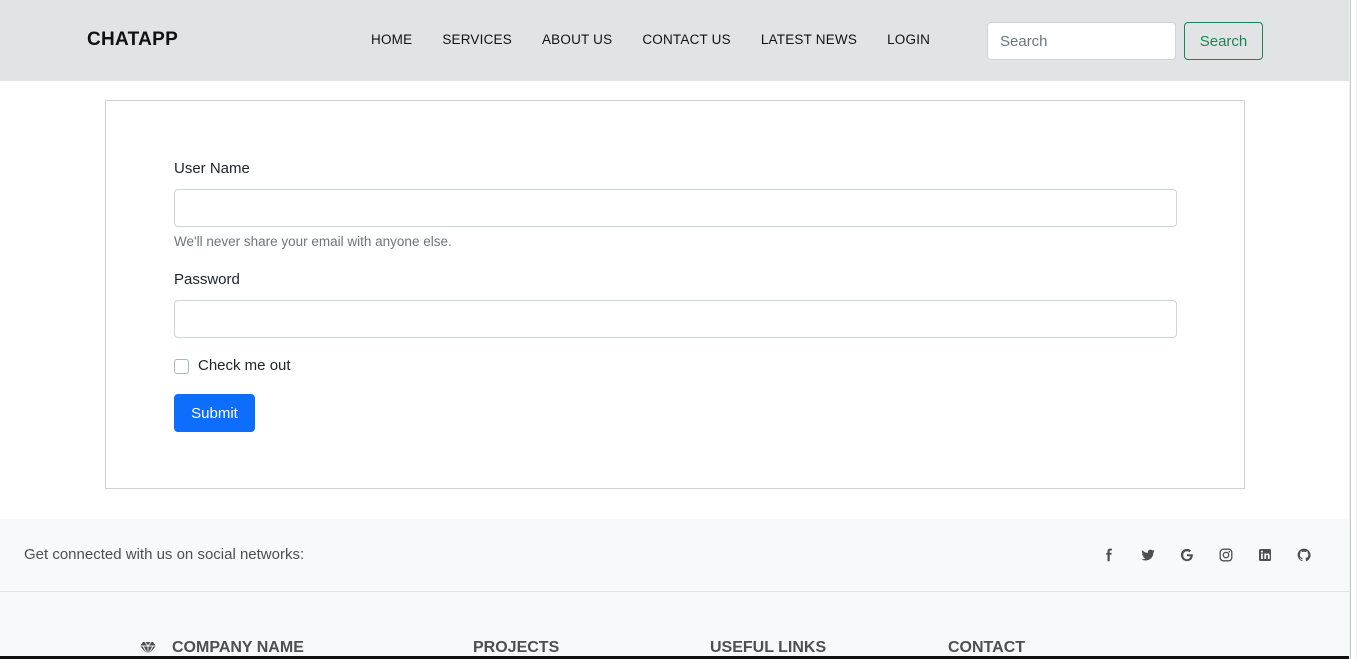  What do you see at coordinates (391, 39) in the screenshot?
I see `nav-link-home: HOME` at bounding box center [391, 39].